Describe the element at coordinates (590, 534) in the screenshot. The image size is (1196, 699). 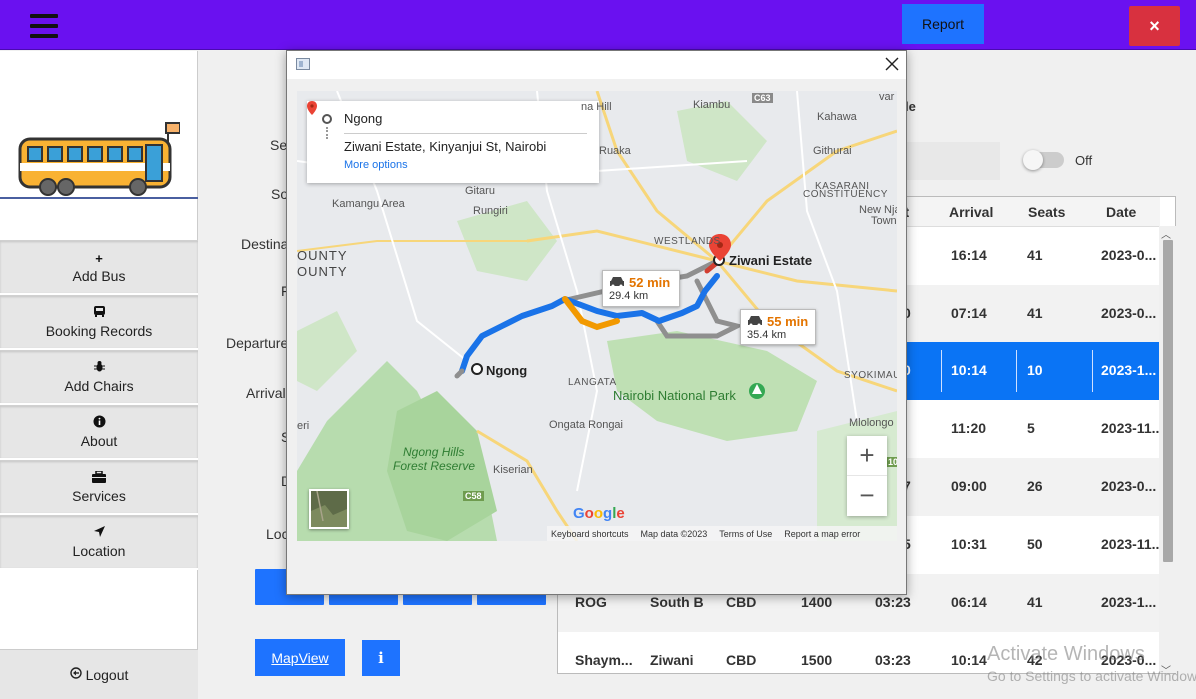
I see `keyboard-shortcuts-link: Keyboard shortcuts` at that location.